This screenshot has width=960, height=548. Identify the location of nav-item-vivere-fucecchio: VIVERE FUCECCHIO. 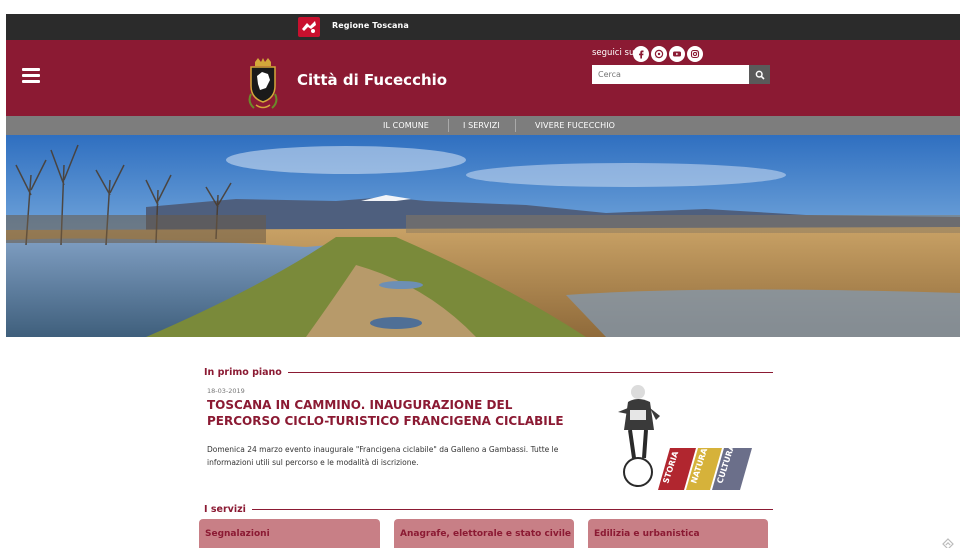
(575, 125).